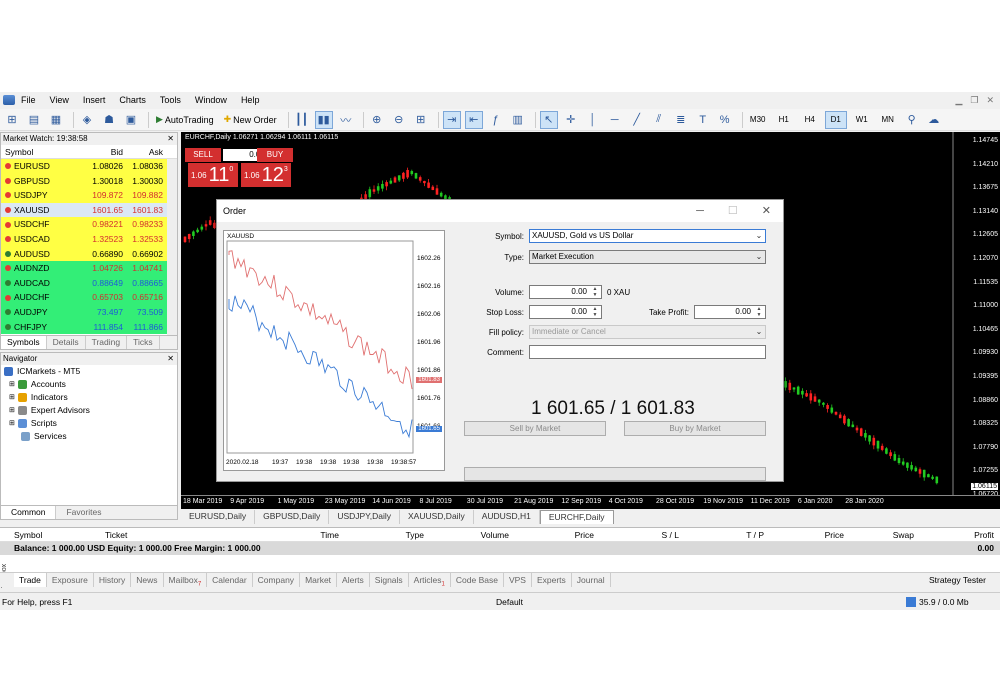  I want to click on buy-by-market-button: Buy by Market, so click(695, 428).